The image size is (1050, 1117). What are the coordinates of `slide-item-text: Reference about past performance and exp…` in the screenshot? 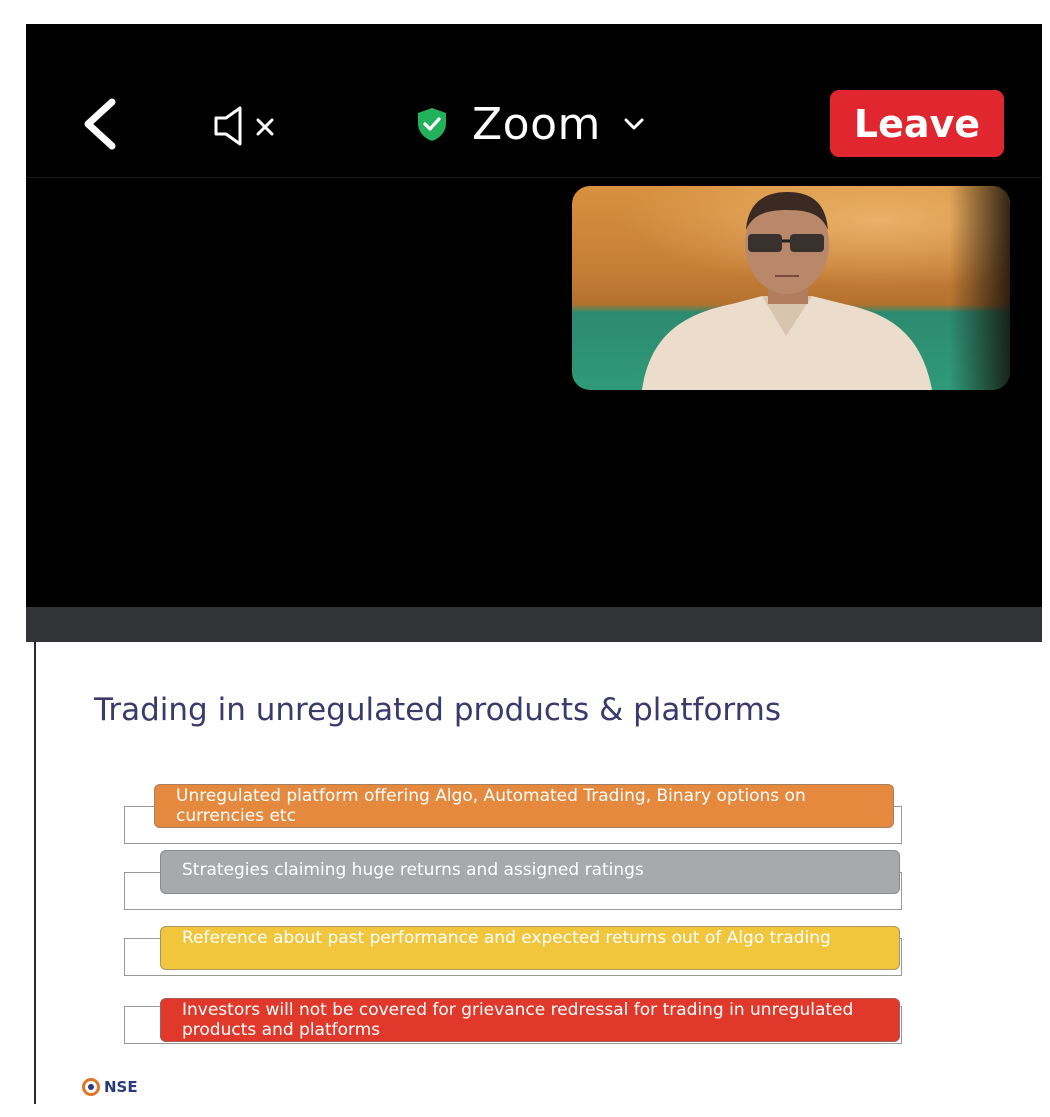 It's located at (506, 938).